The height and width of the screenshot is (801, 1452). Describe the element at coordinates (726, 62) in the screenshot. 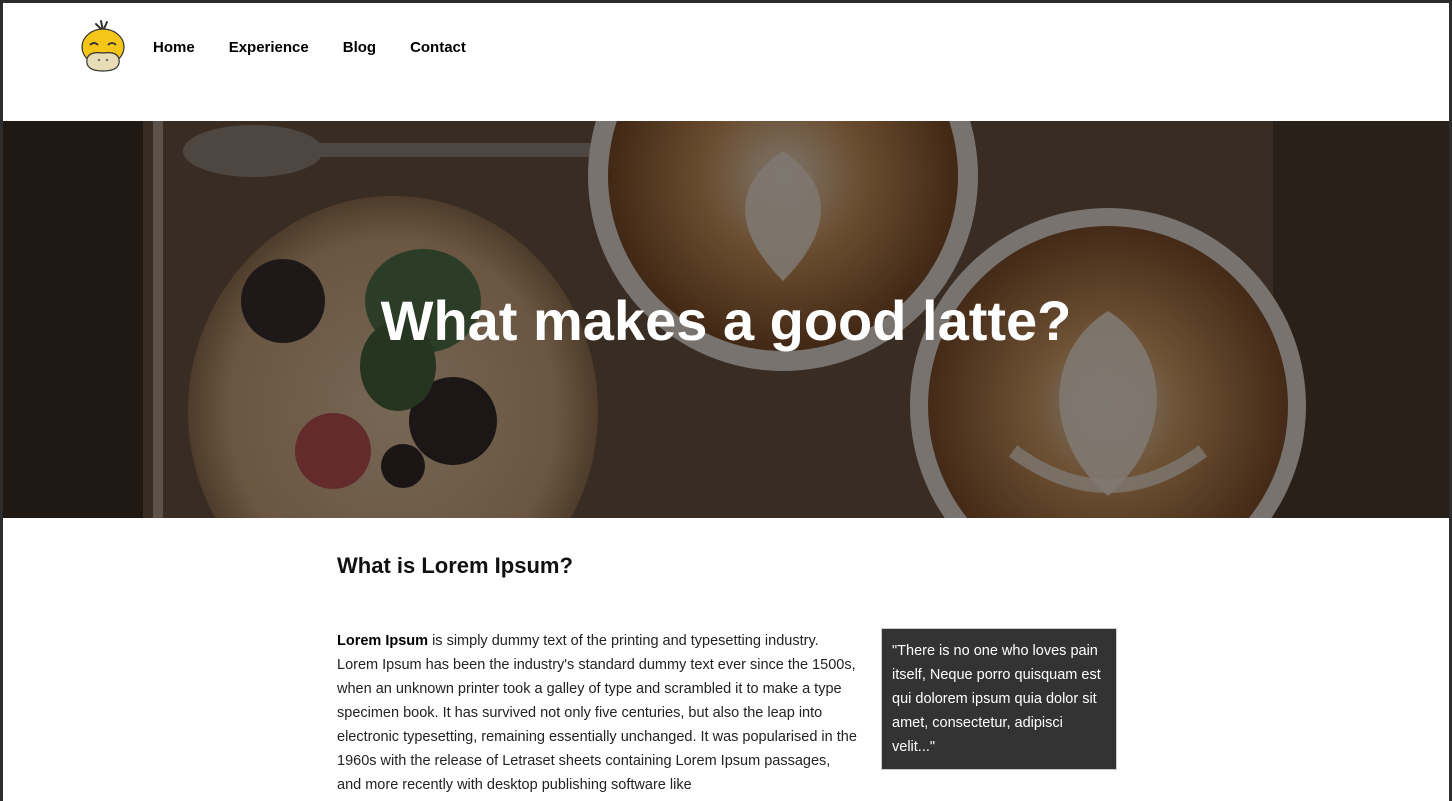

I see `site-header: Home Experience Blog Contact` at that location.